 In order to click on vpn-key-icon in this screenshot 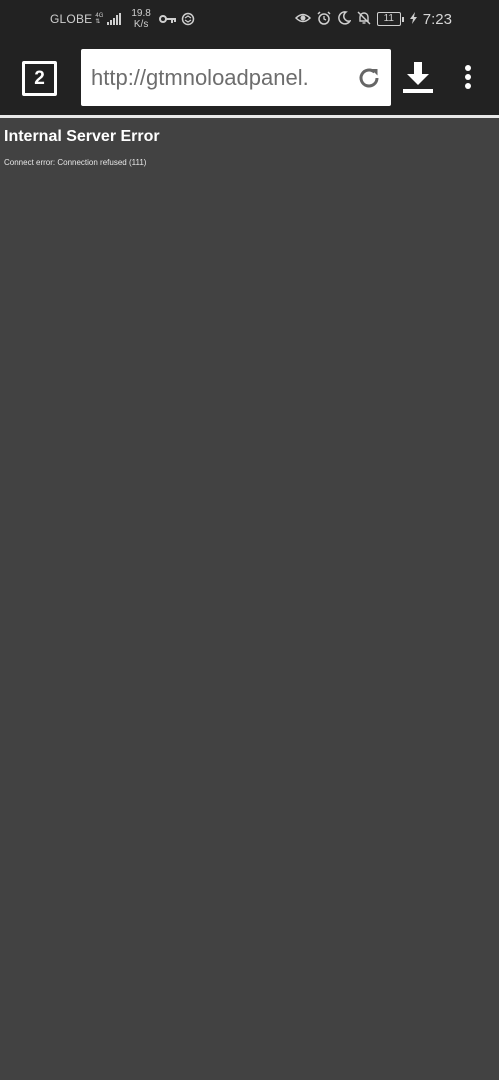, I will do `click(167, 19)`.